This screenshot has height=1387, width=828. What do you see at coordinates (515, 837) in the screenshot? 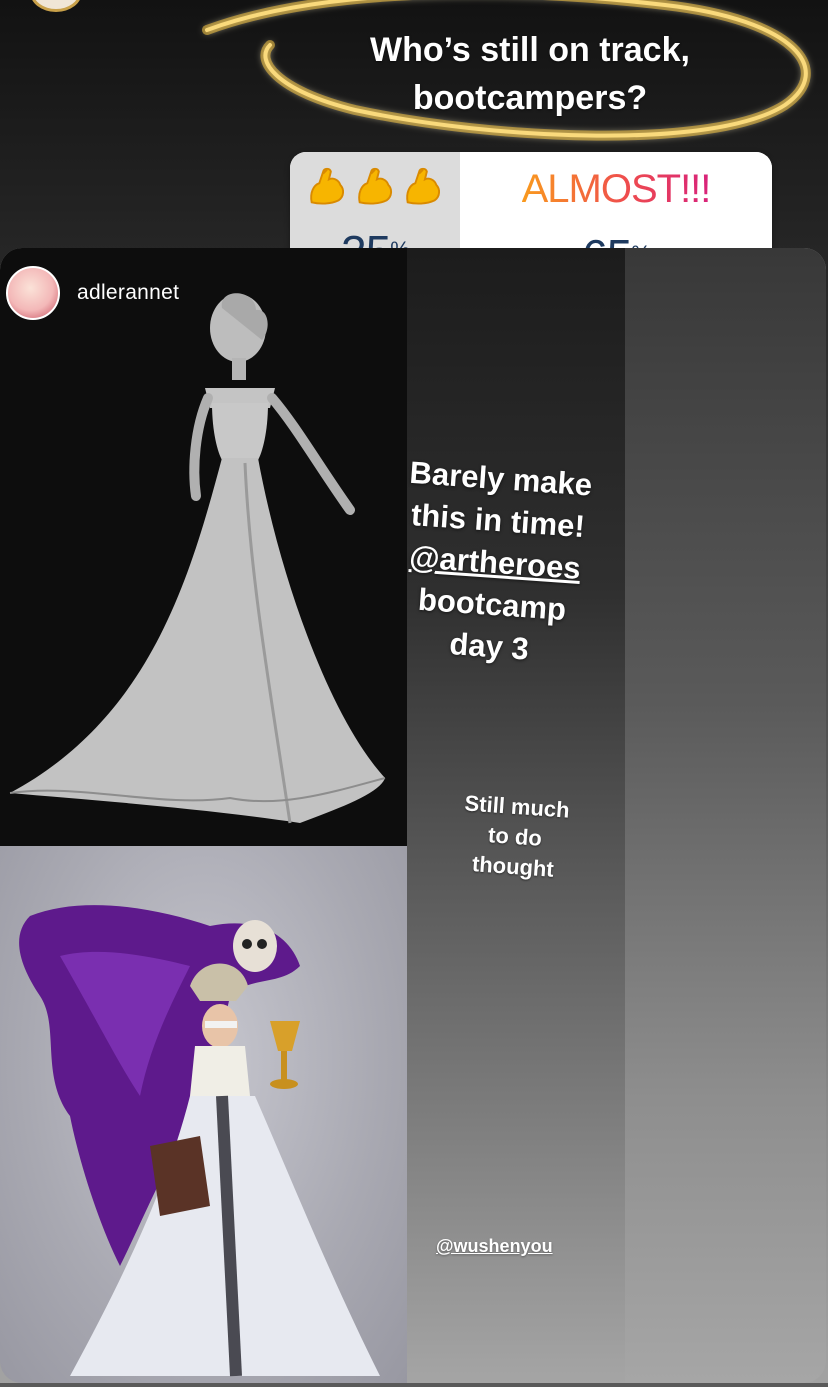
I see `post-note: Still much to do thought` at bounding box center [515, 837].